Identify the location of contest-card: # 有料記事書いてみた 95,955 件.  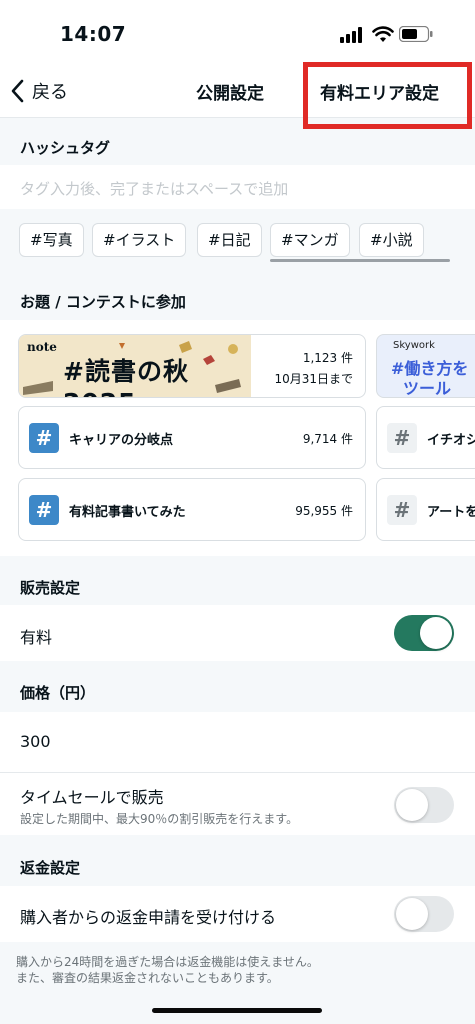
(192, 509).